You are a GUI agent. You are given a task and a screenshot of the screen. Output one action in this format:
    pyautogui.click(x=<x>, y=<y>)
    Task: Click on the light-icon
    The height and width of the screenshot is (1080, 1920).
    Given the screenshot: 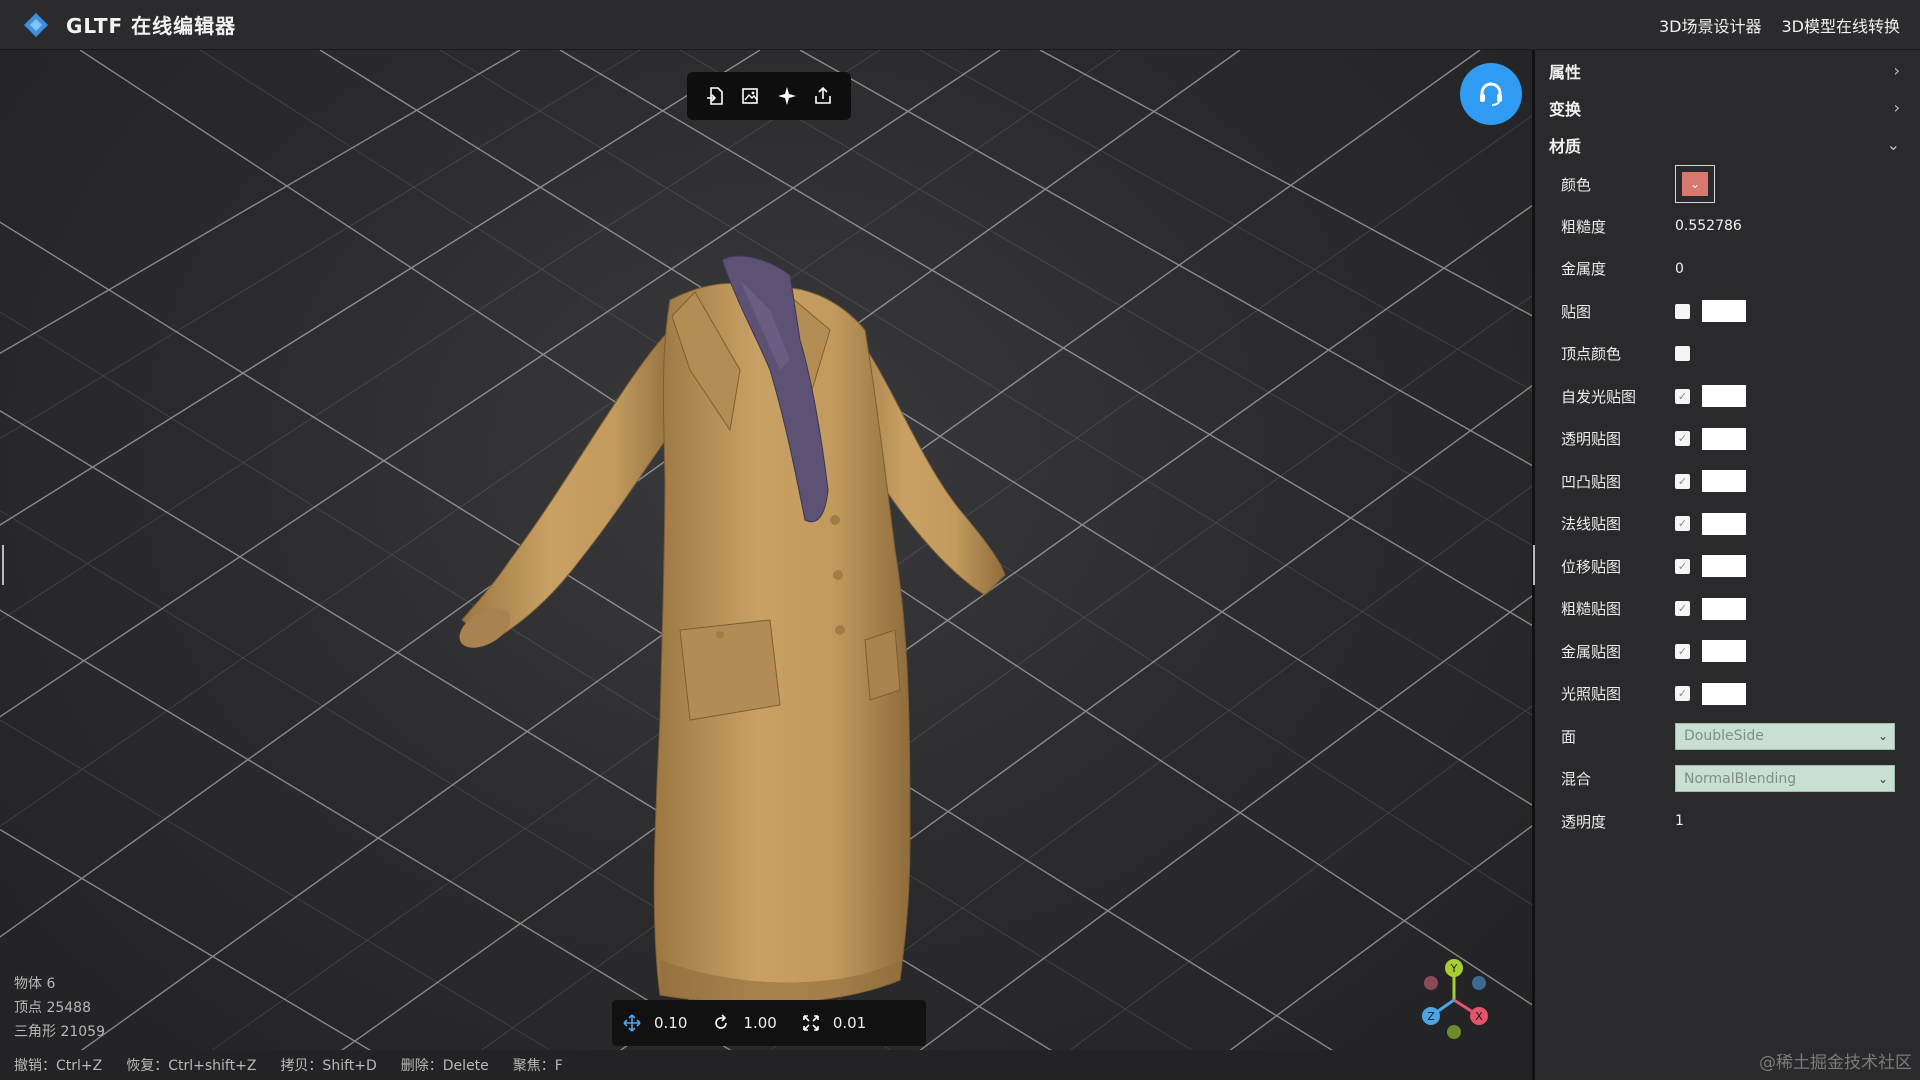 What is the action you would take?
    pyautogui.click(x=787, y=96)
    